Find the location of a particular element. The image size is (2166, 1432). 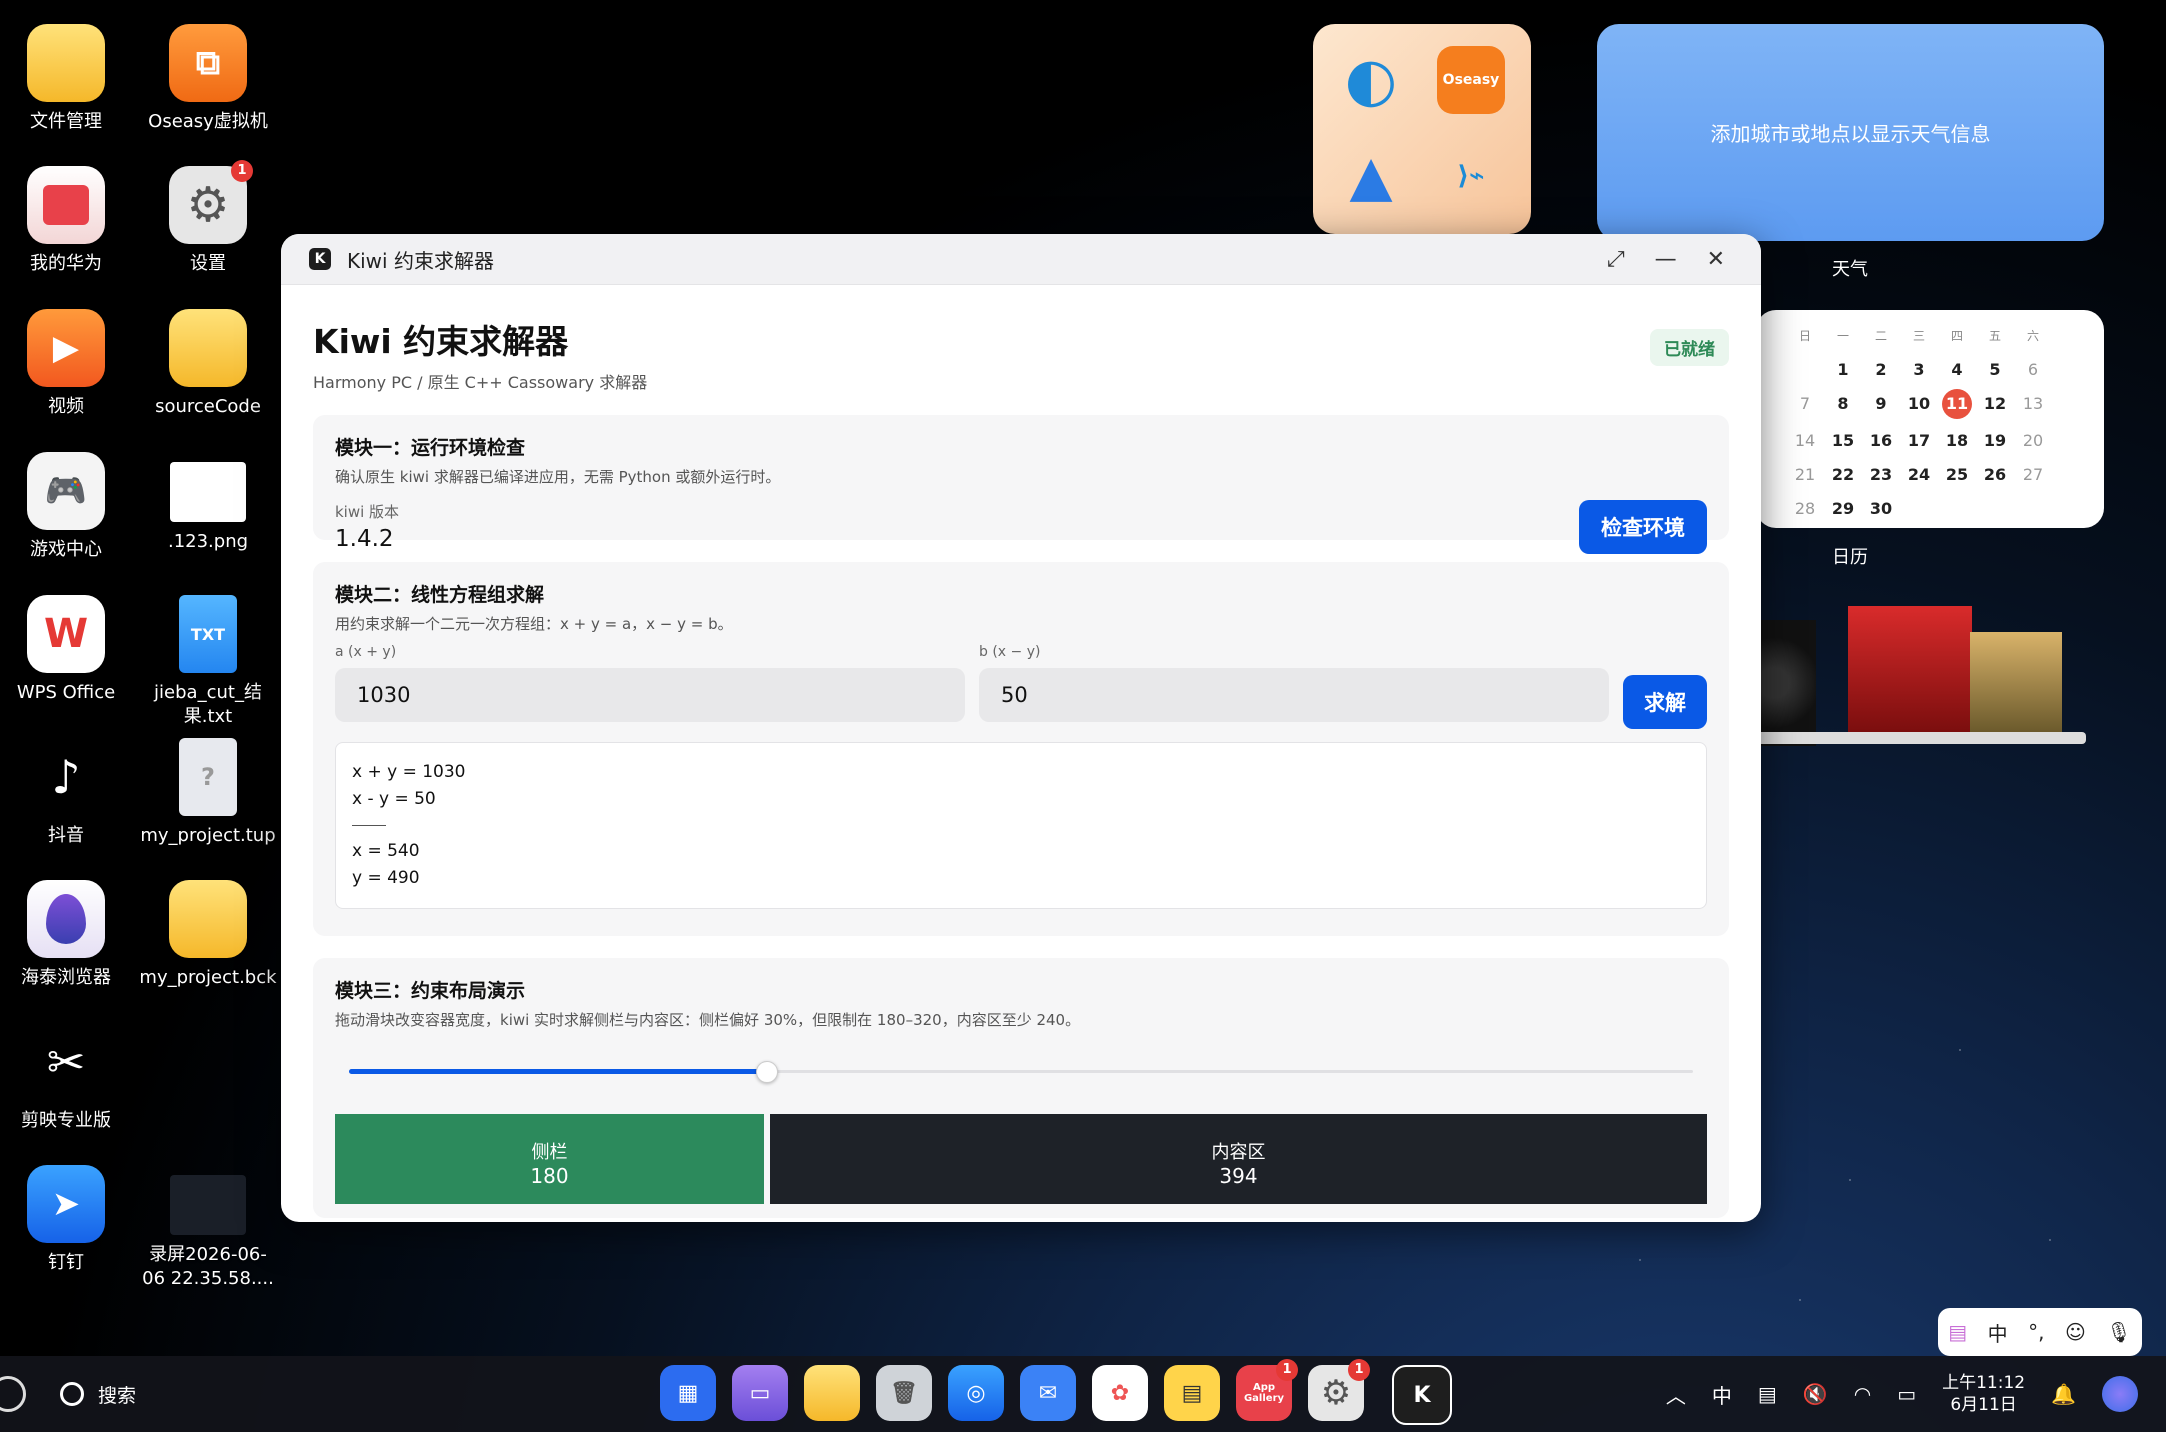

calendar-day: 26 is located at coordinates (1995, 475).